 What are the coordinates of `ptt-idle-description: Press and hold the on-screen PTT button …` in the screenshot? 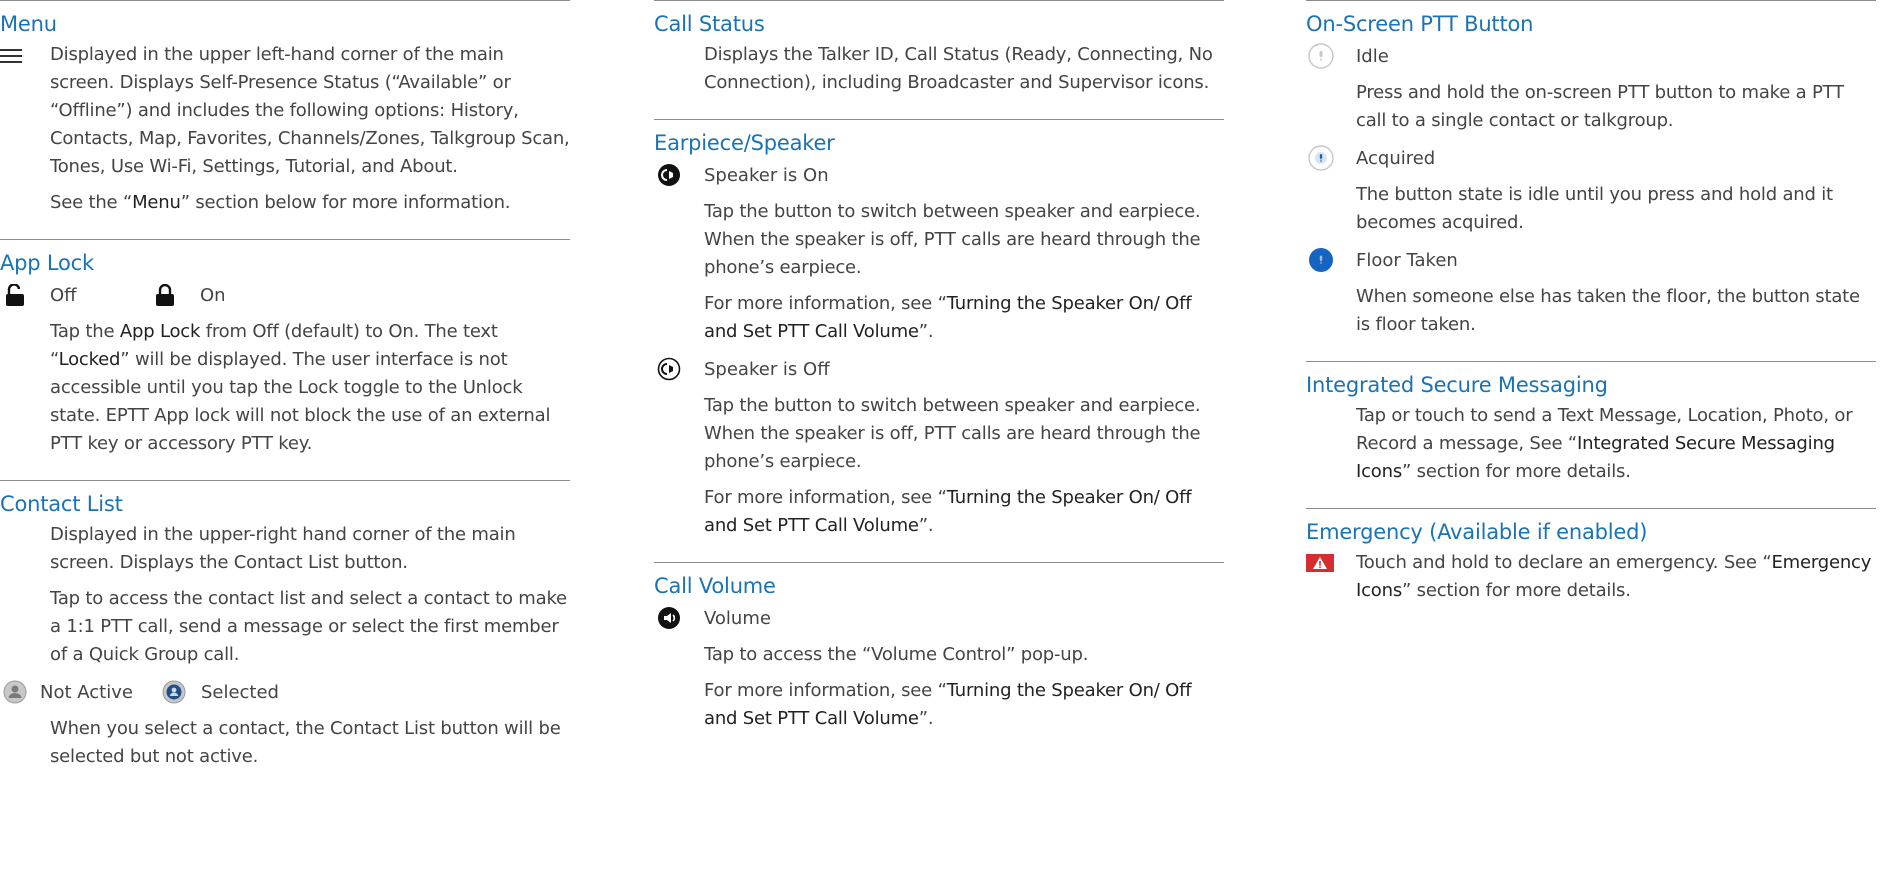 It's located at (1600, 106).